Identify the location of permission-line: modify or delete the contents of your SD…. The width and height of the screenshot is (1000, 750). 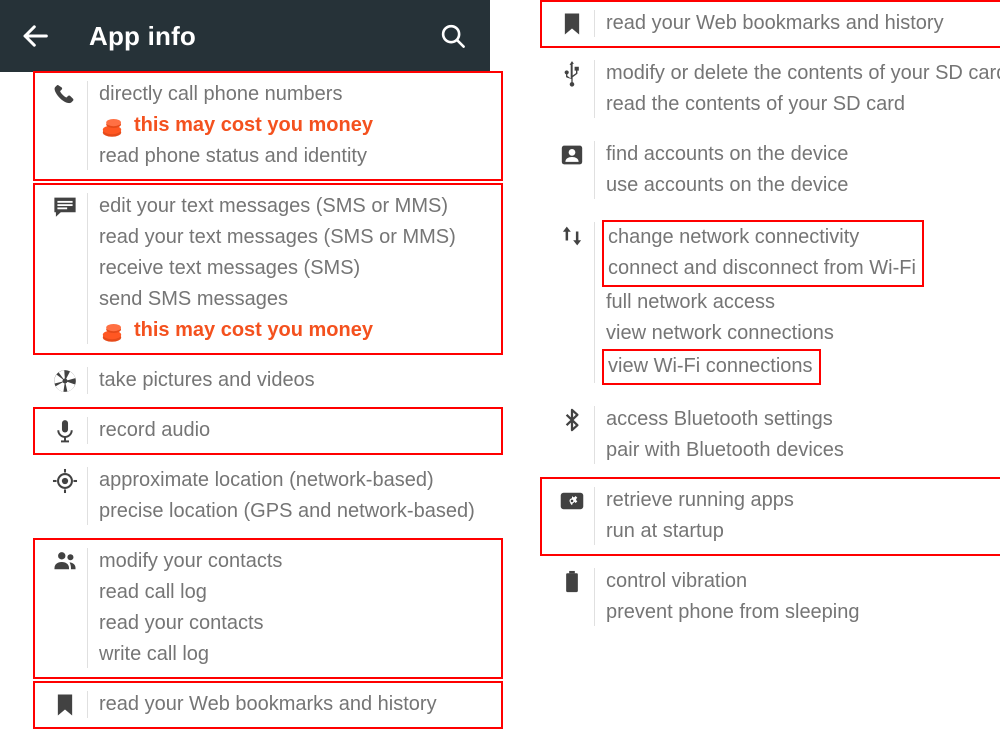
(803, 73).